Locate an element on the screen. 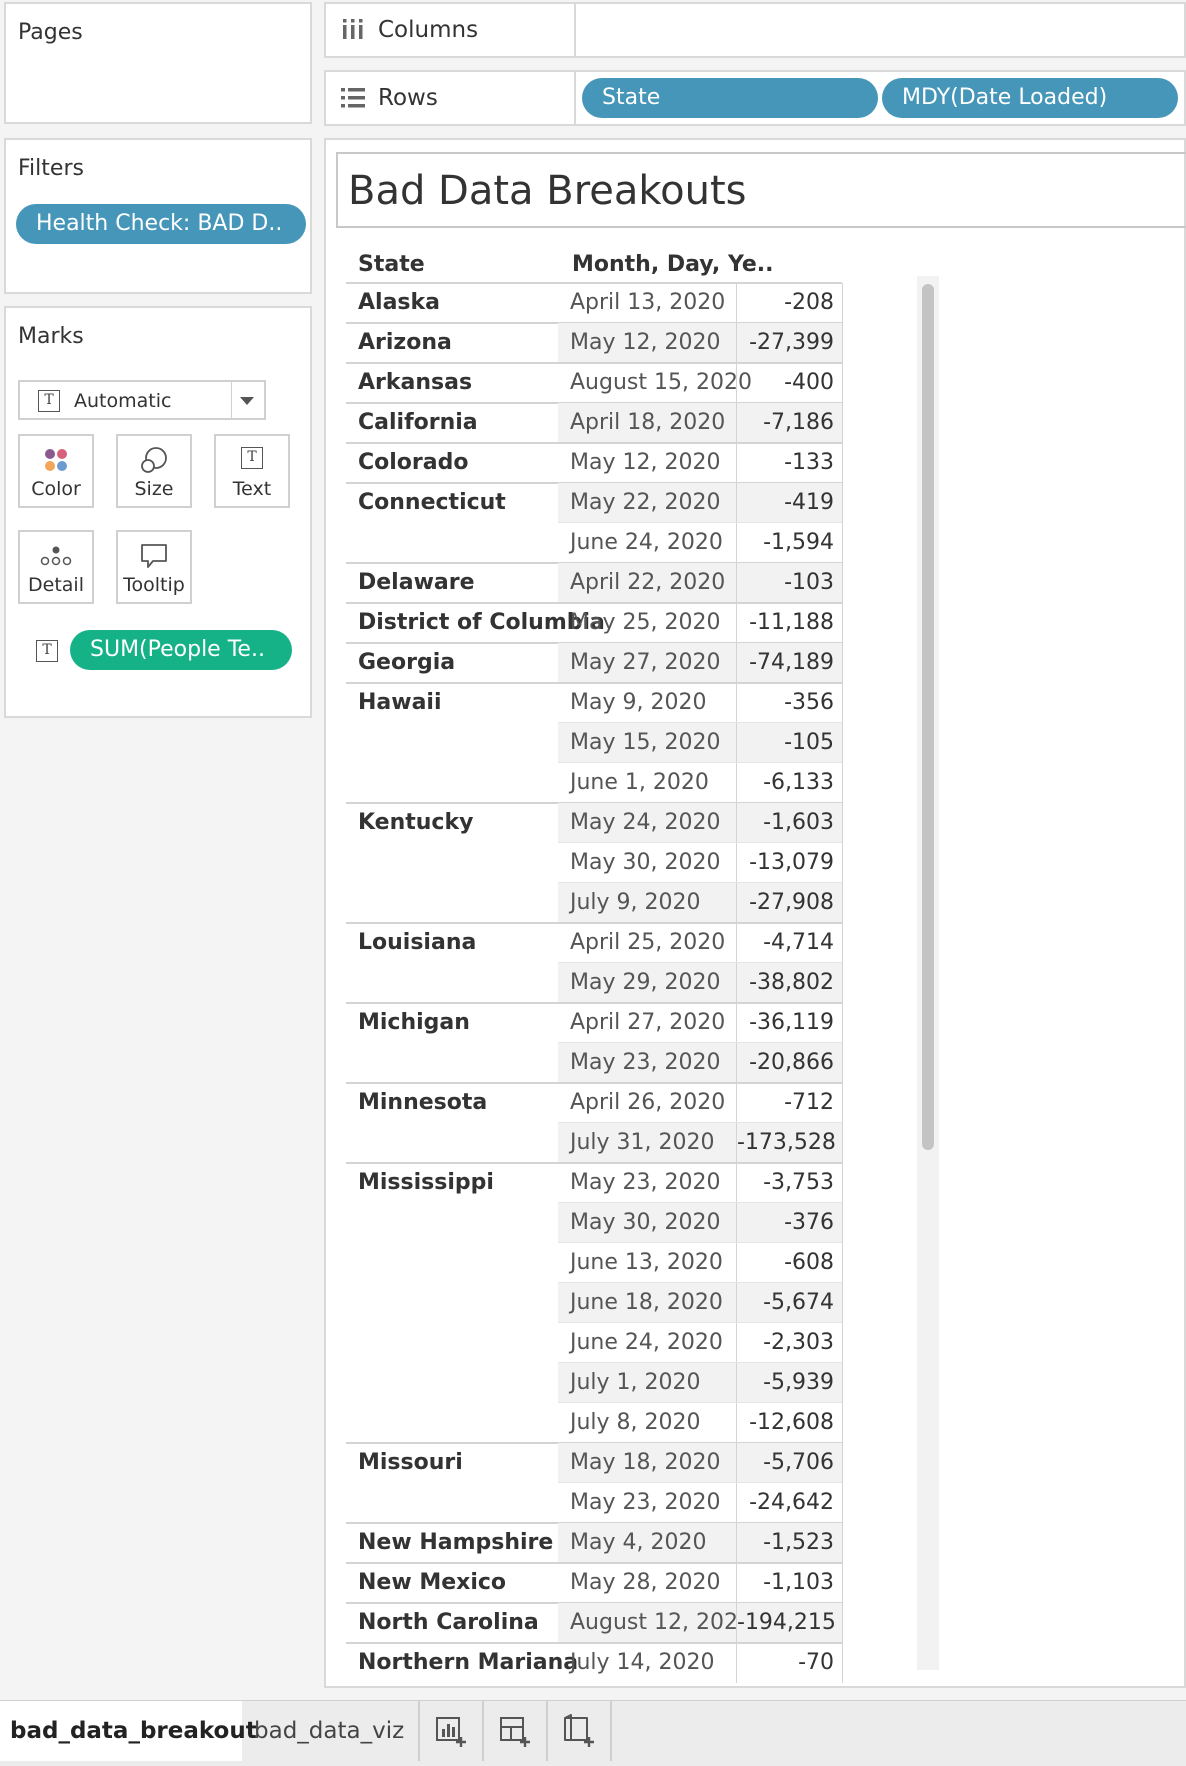  date-cell: May 15, 2020 is located at coordinates (647, 743).